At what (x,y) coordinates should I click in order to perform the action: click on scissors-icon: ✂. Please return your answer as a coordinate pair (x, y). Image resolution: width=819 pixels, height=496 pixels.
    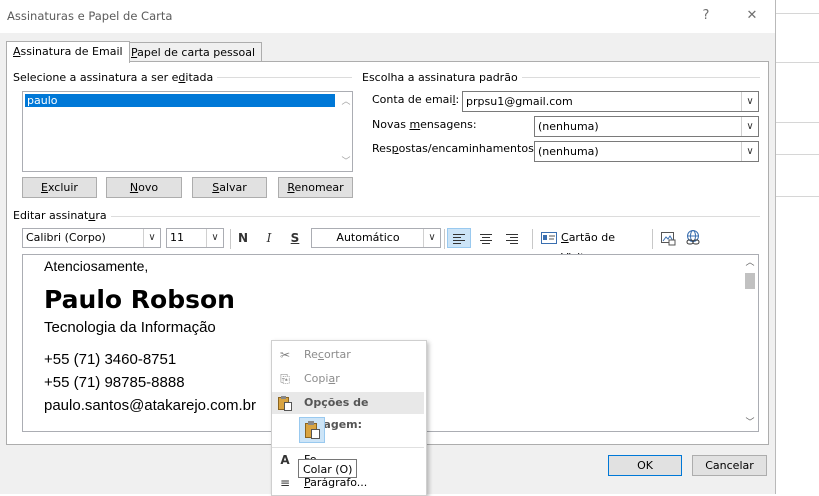
    Looking at the image, I should click on (285, 355).